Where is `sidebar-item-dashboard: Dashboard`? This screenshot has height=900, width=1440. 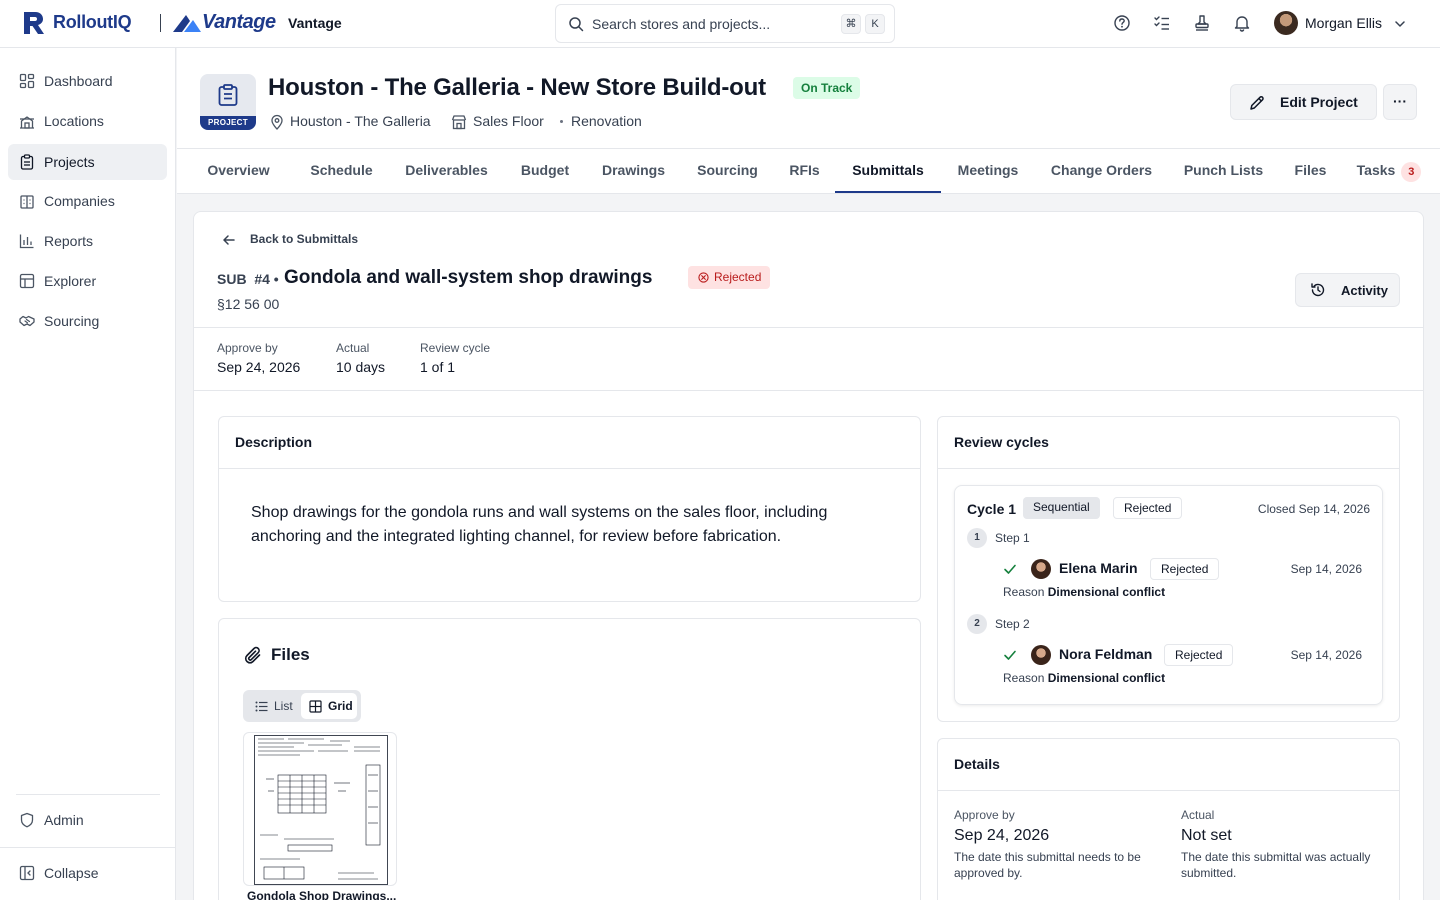
sidebar-item-dashboard: Dashboard is located at coordinates (87, 81).